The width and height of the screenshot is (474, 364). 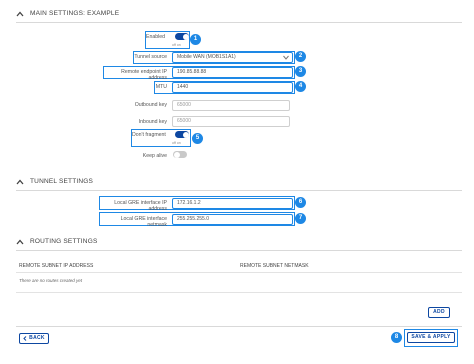 I want to click on badge-7: 7, so click(x=300, y=218).